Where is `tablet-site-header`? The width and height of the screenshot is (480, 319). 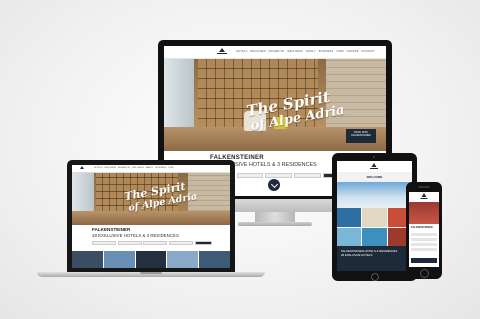
tablet-site-header is located at coordinates (374, 166).